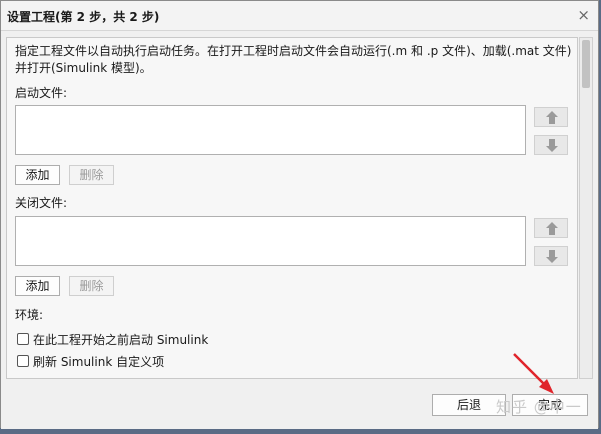 The width and height of the screenshot is (601, 434). Describe the element at coordinates (469, 405) in the screenshot. I see `back-button: 后退` at that location.